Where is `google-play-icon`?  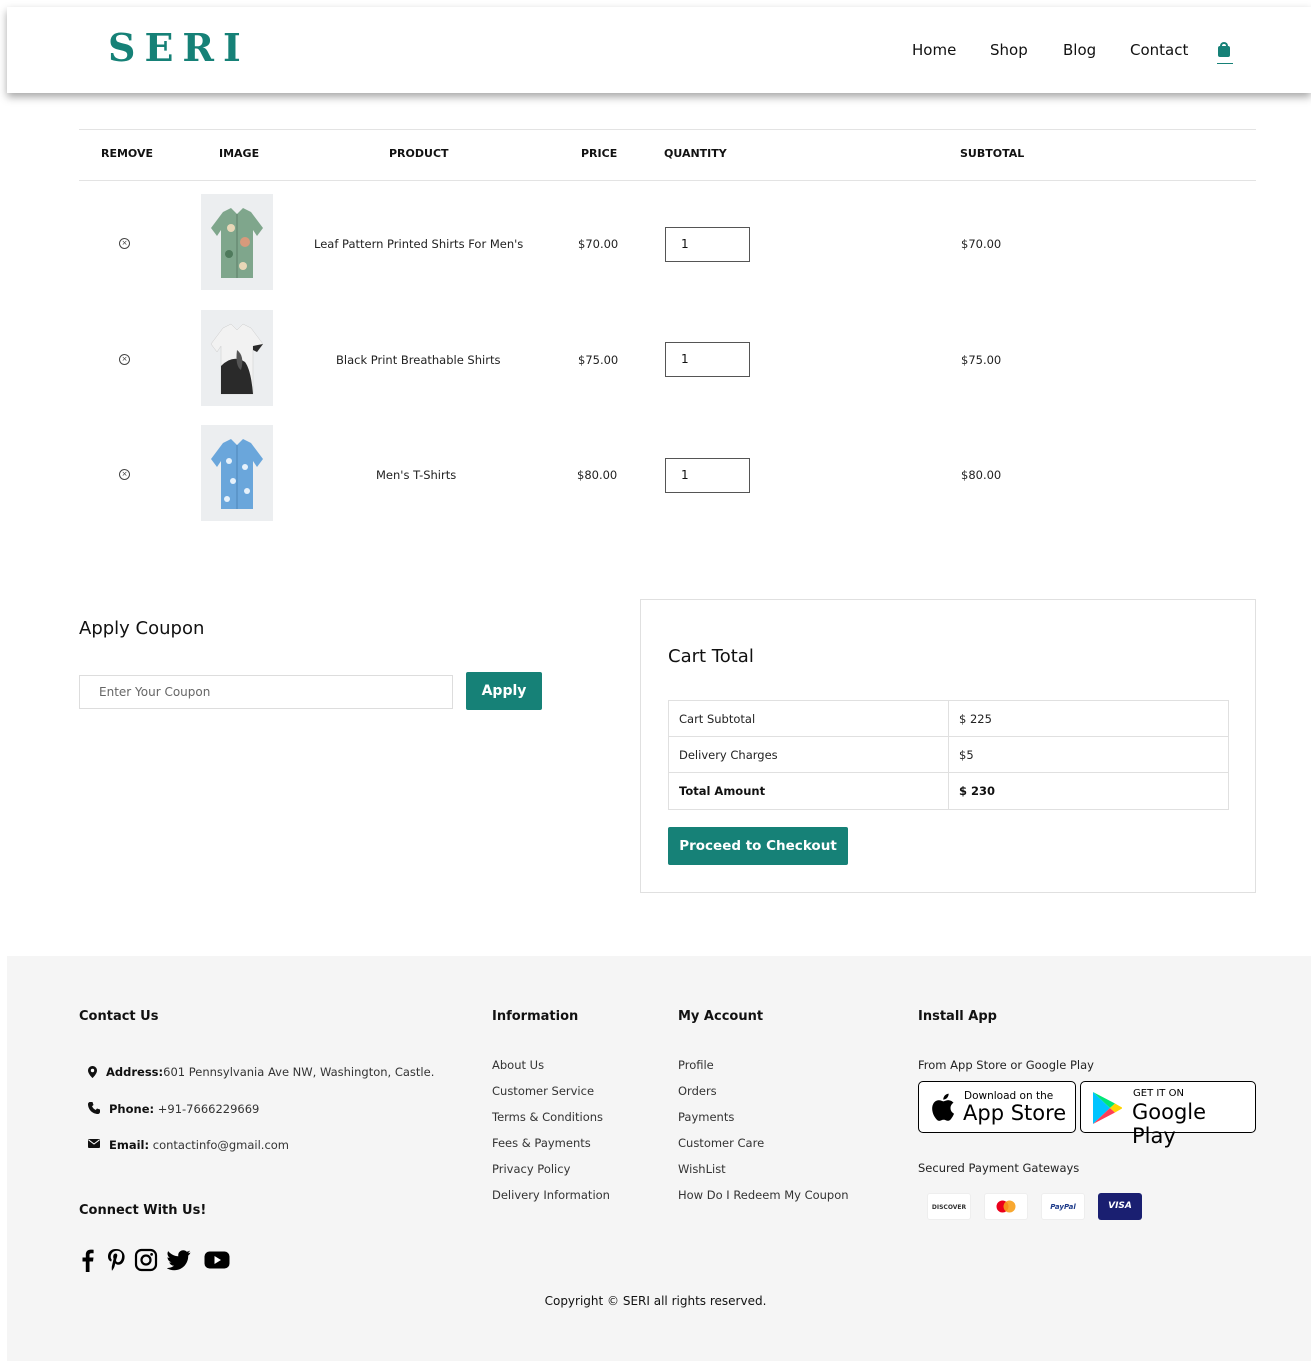 google-play-icon is located at coordinates (1107, 1108).